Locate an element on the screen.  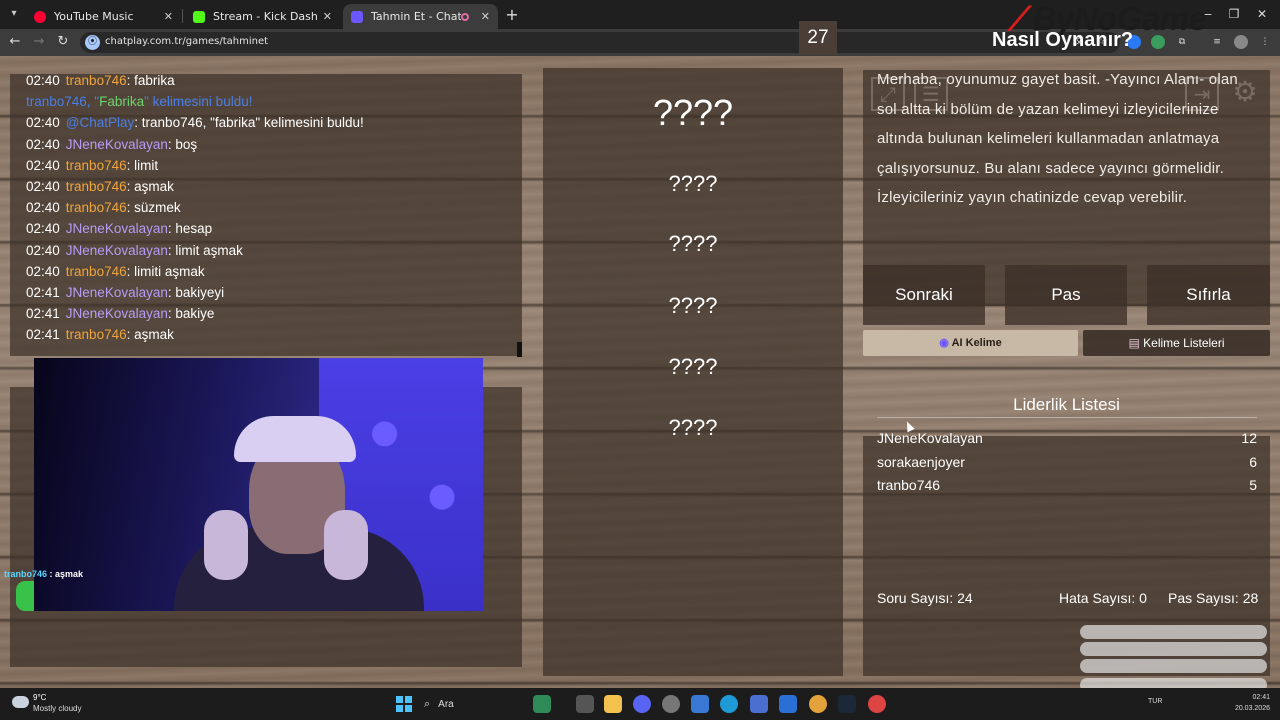
message-text: bakiye is located at coordinates (195, 314).